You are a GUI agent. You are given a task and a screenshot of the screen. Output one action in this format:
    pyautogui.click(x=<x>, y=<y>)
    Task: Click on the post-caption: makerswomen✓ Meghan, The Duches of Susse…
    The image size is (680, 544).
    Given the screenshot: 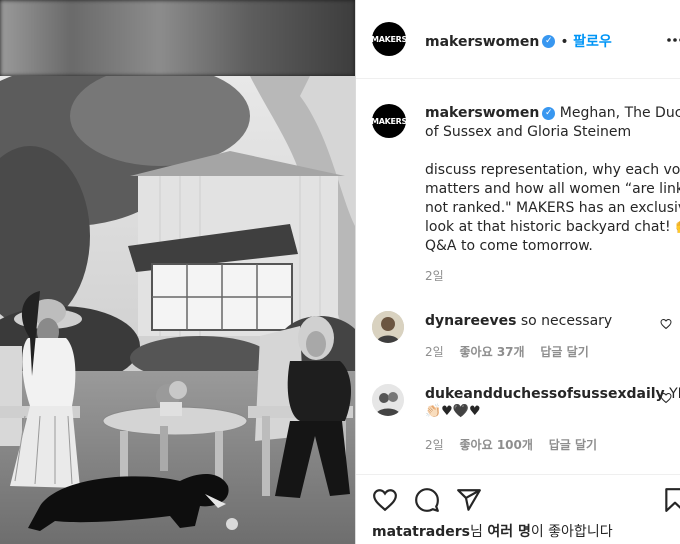 What is the action you would take?
    pyautogui.click(x=552, y=195)
    